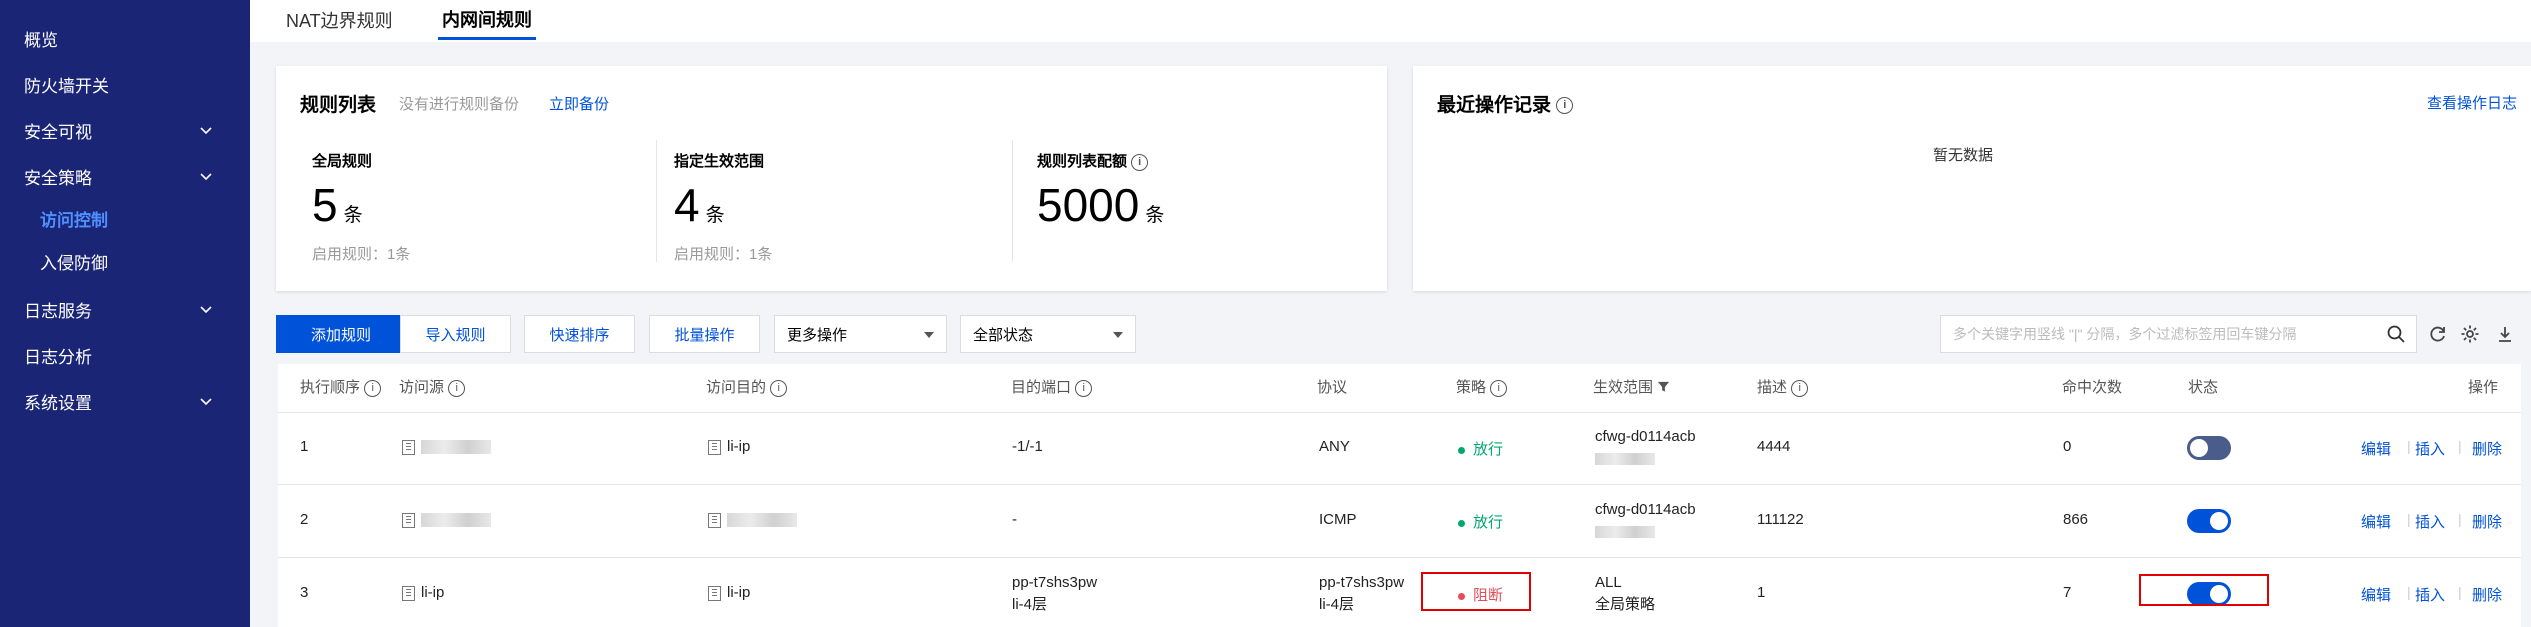  What do you see at coordinates (125, 176) in the screenshot?
I see `sidebar-item-security-policy: 安全策略` at bounding box center [125, 176].